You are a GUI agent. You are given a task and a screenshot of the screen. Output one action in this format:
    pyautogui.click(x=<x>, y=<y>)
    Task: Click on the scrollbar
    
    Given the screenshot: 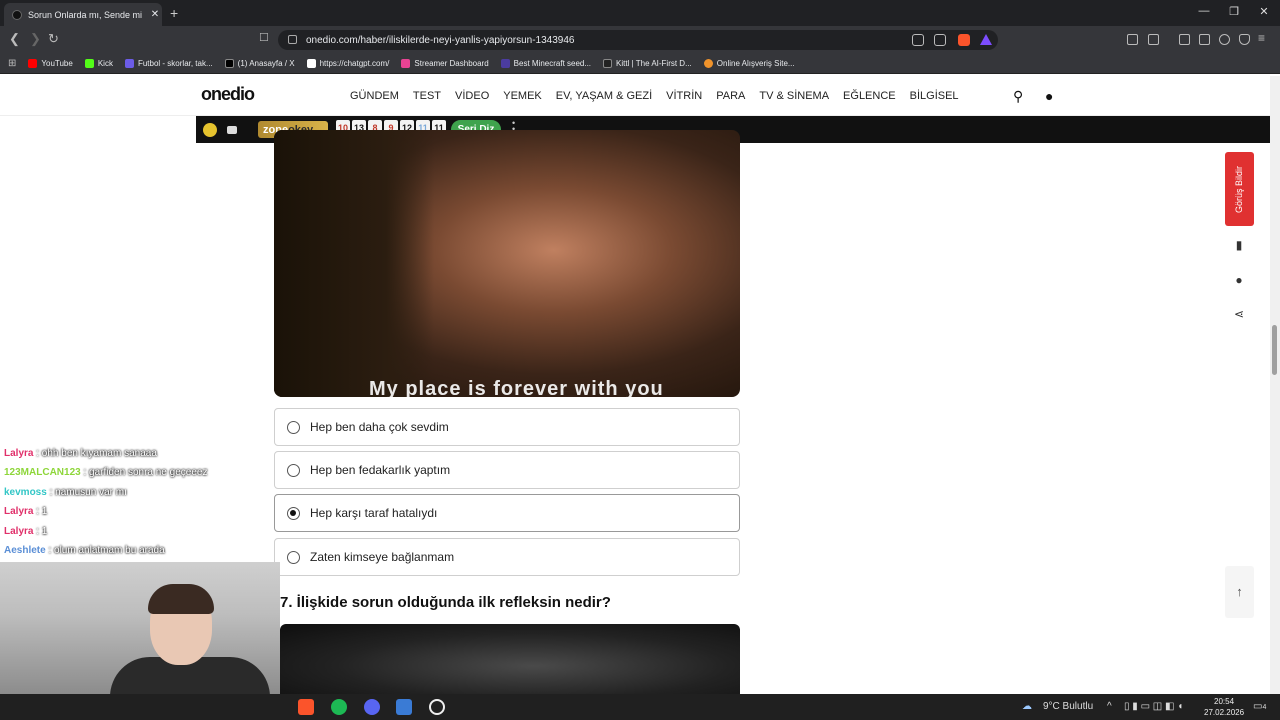 What is the action you would take?
    pyautogui.click(x=1275, y=385)
    